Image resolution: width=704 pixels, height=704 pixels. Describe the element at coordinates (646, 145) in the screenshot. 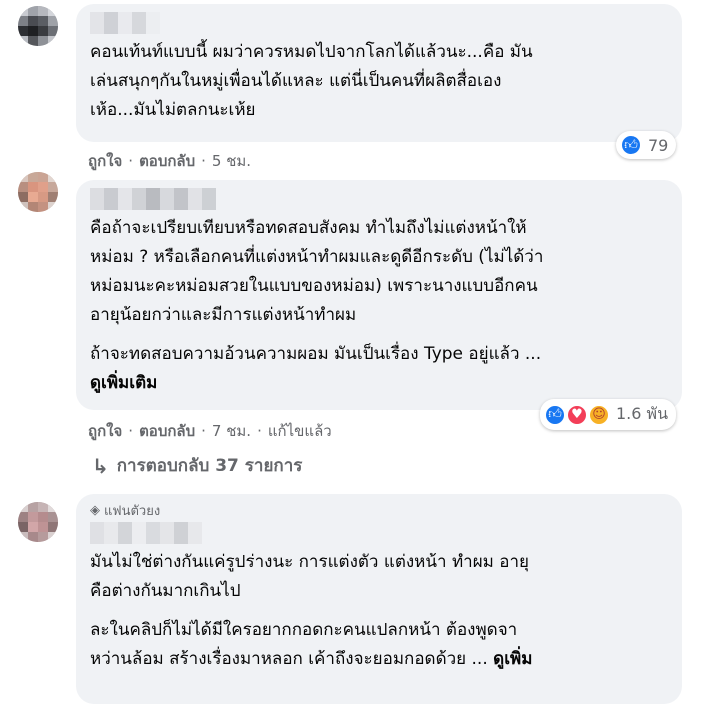

I see `reaction-summary: 👍︎ 79` at that location.